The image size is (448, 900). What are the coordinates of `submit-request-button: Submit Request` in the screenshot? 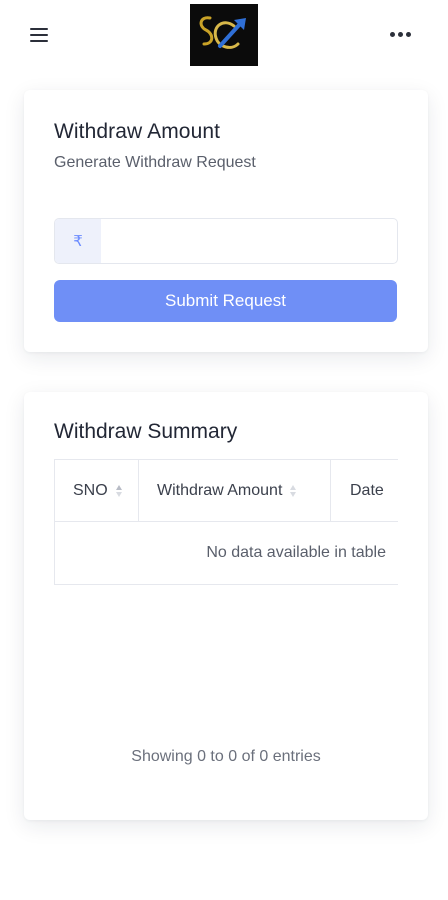 It's located at (225, 301).